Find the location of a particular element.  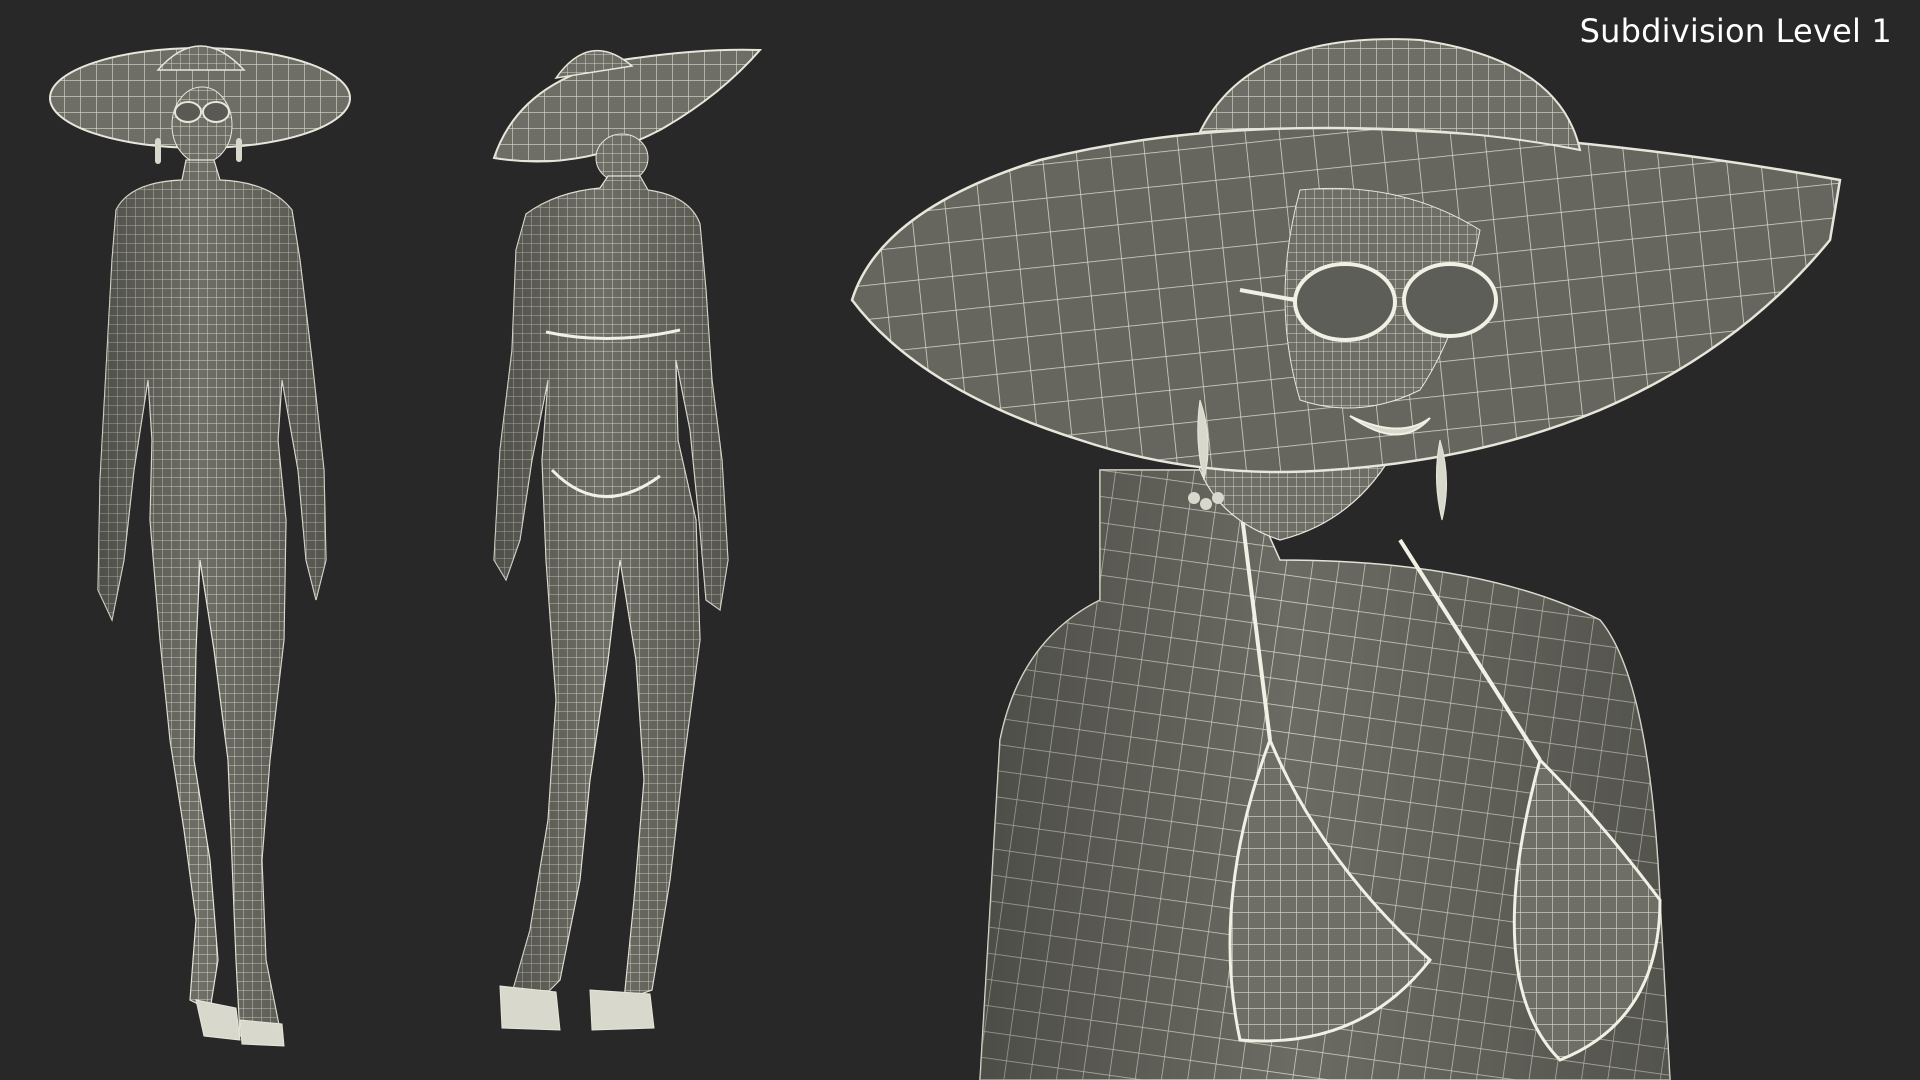

figure-back-view is located at coordinates (627, 539).